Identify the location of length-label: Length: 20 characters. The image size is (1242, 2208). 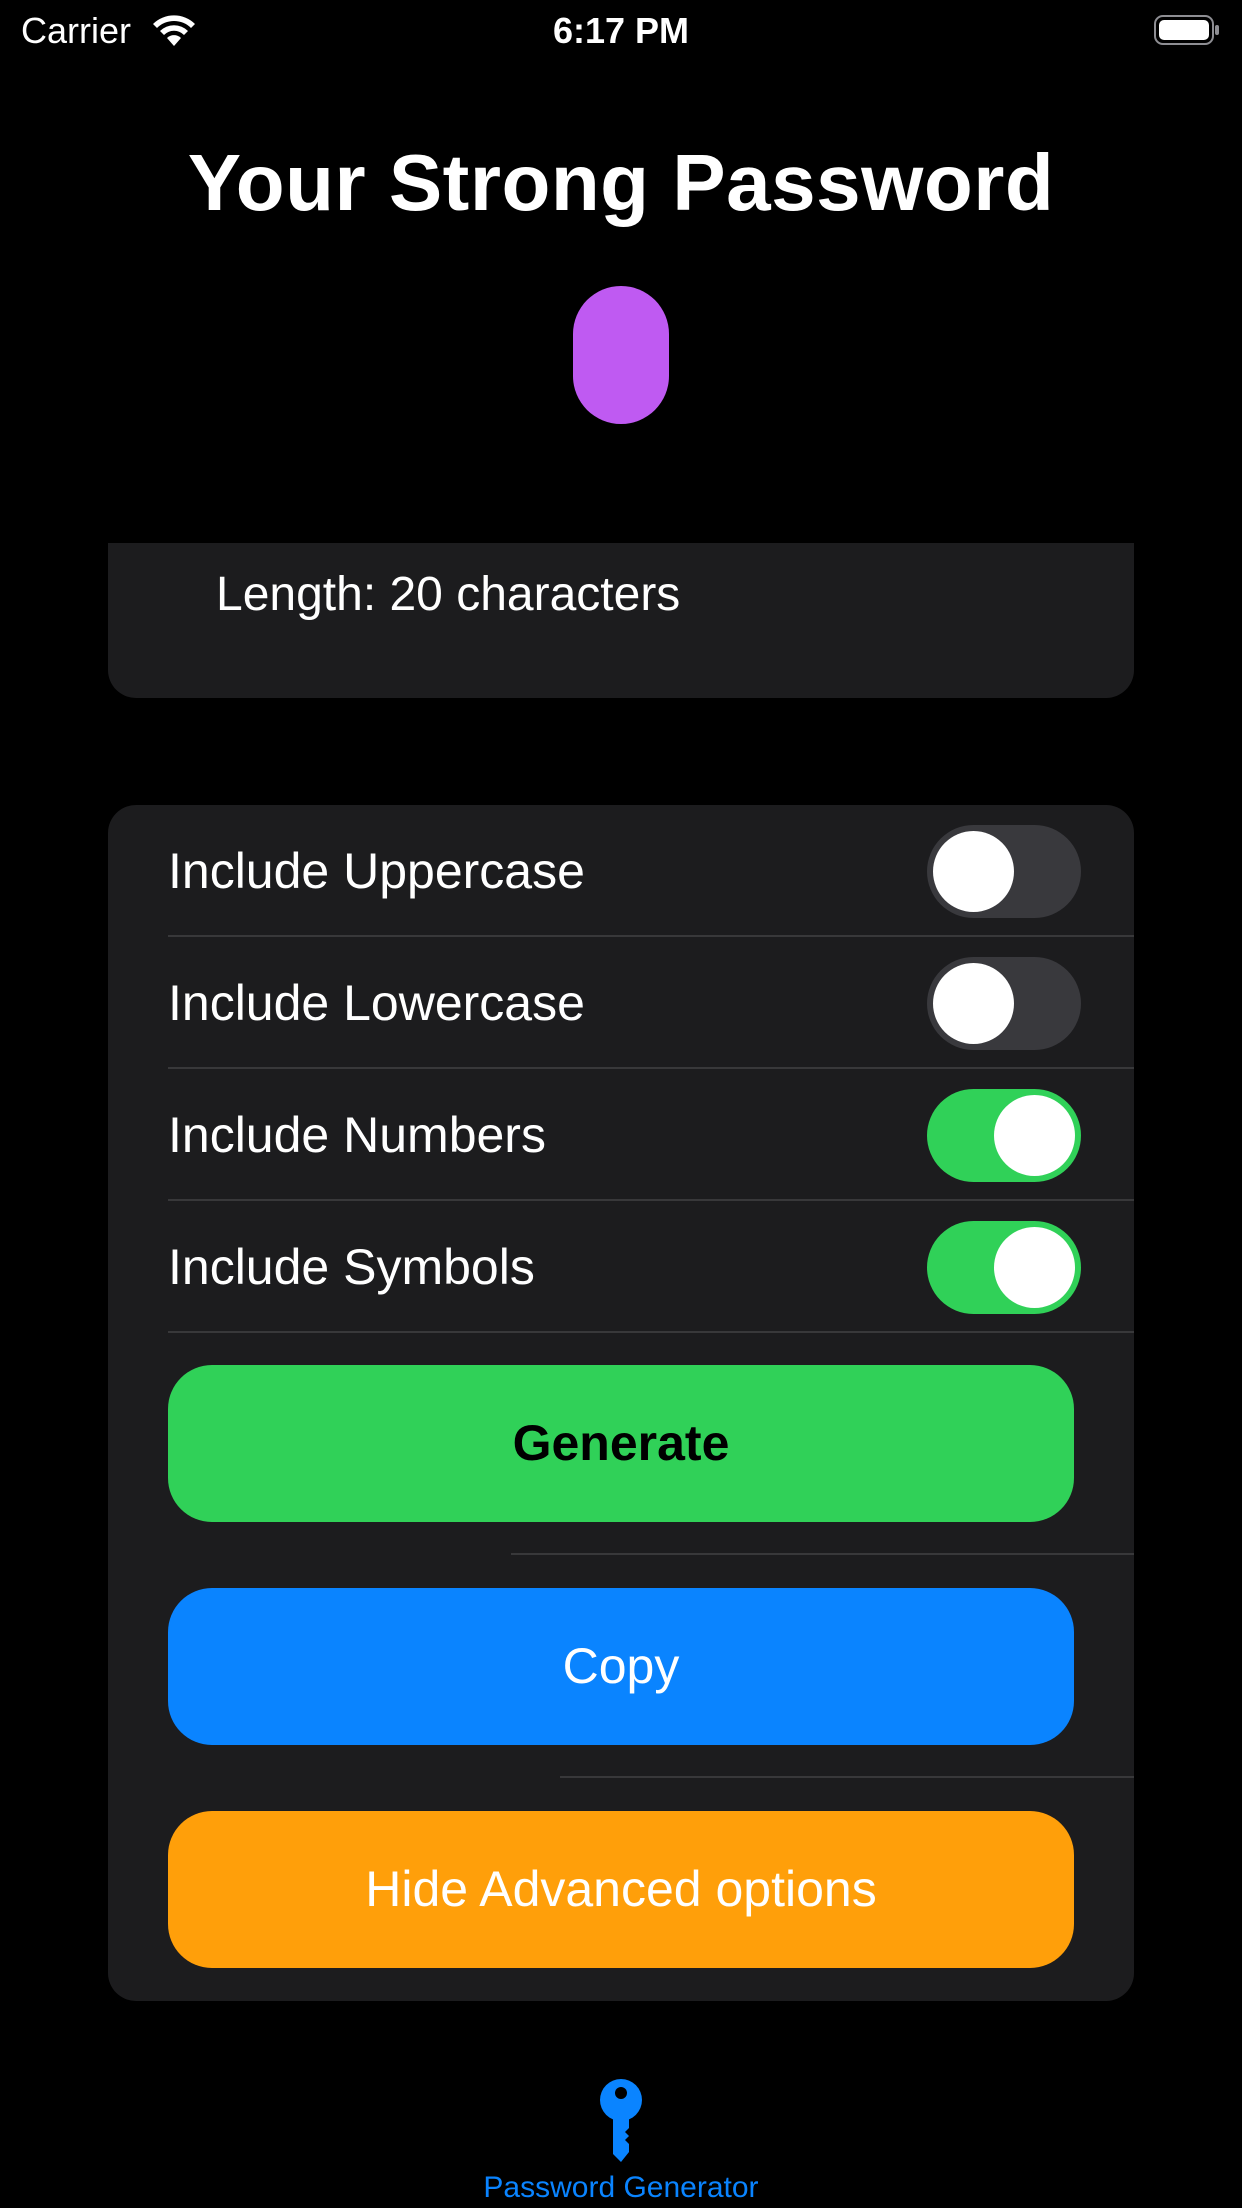
(448, 594).